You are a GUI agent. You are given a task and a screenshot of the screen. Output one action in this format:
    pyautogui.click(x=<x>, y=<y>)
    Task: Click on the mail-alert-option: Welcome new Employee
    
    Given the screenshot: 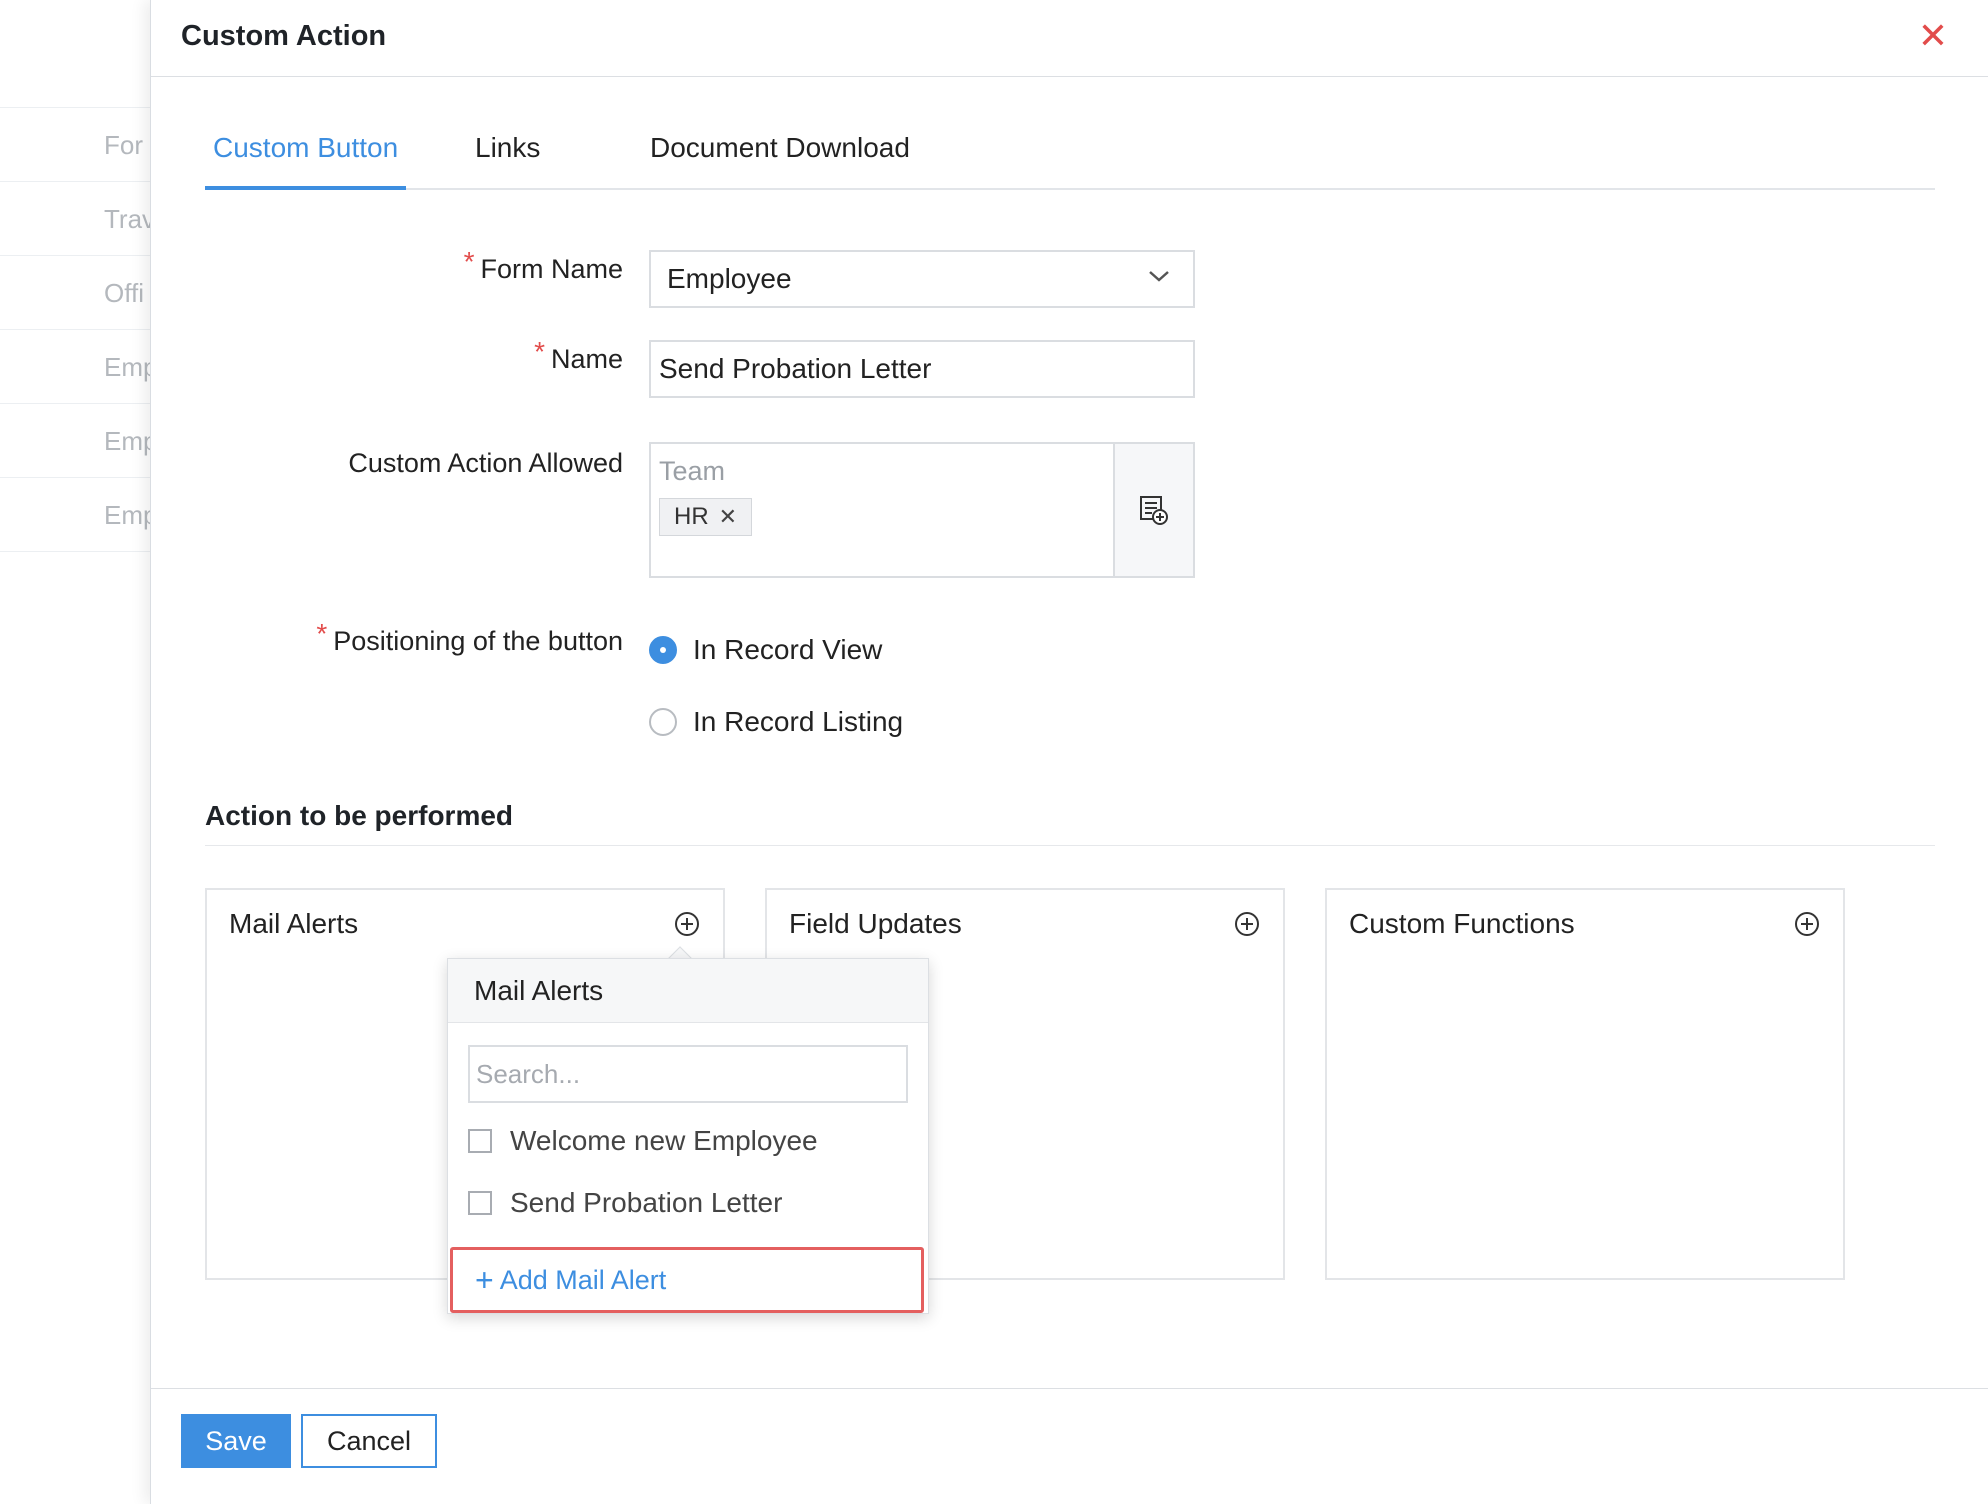 What is the action you would take?
    pyautogui.click(x=643, y=1141)
    